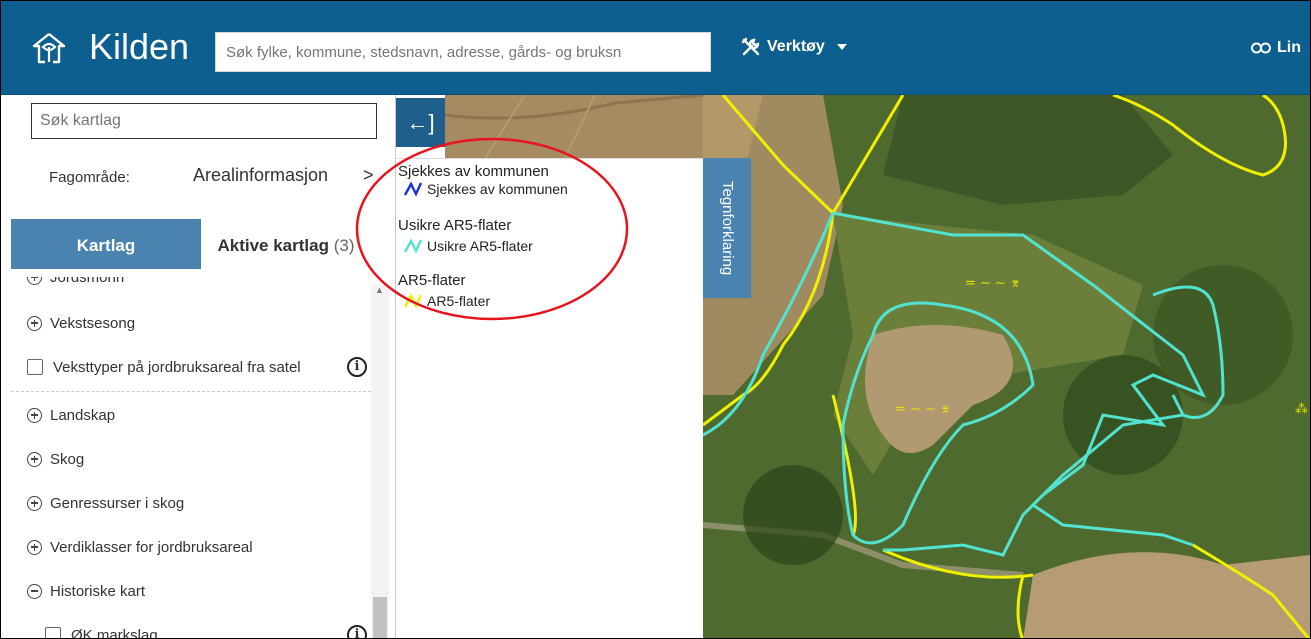 The image size is (1311, 639). Describe the element at coordinates (260, 175) in the screenshot. I see `fagomrade-selector: Arealinformasjon` at that location.